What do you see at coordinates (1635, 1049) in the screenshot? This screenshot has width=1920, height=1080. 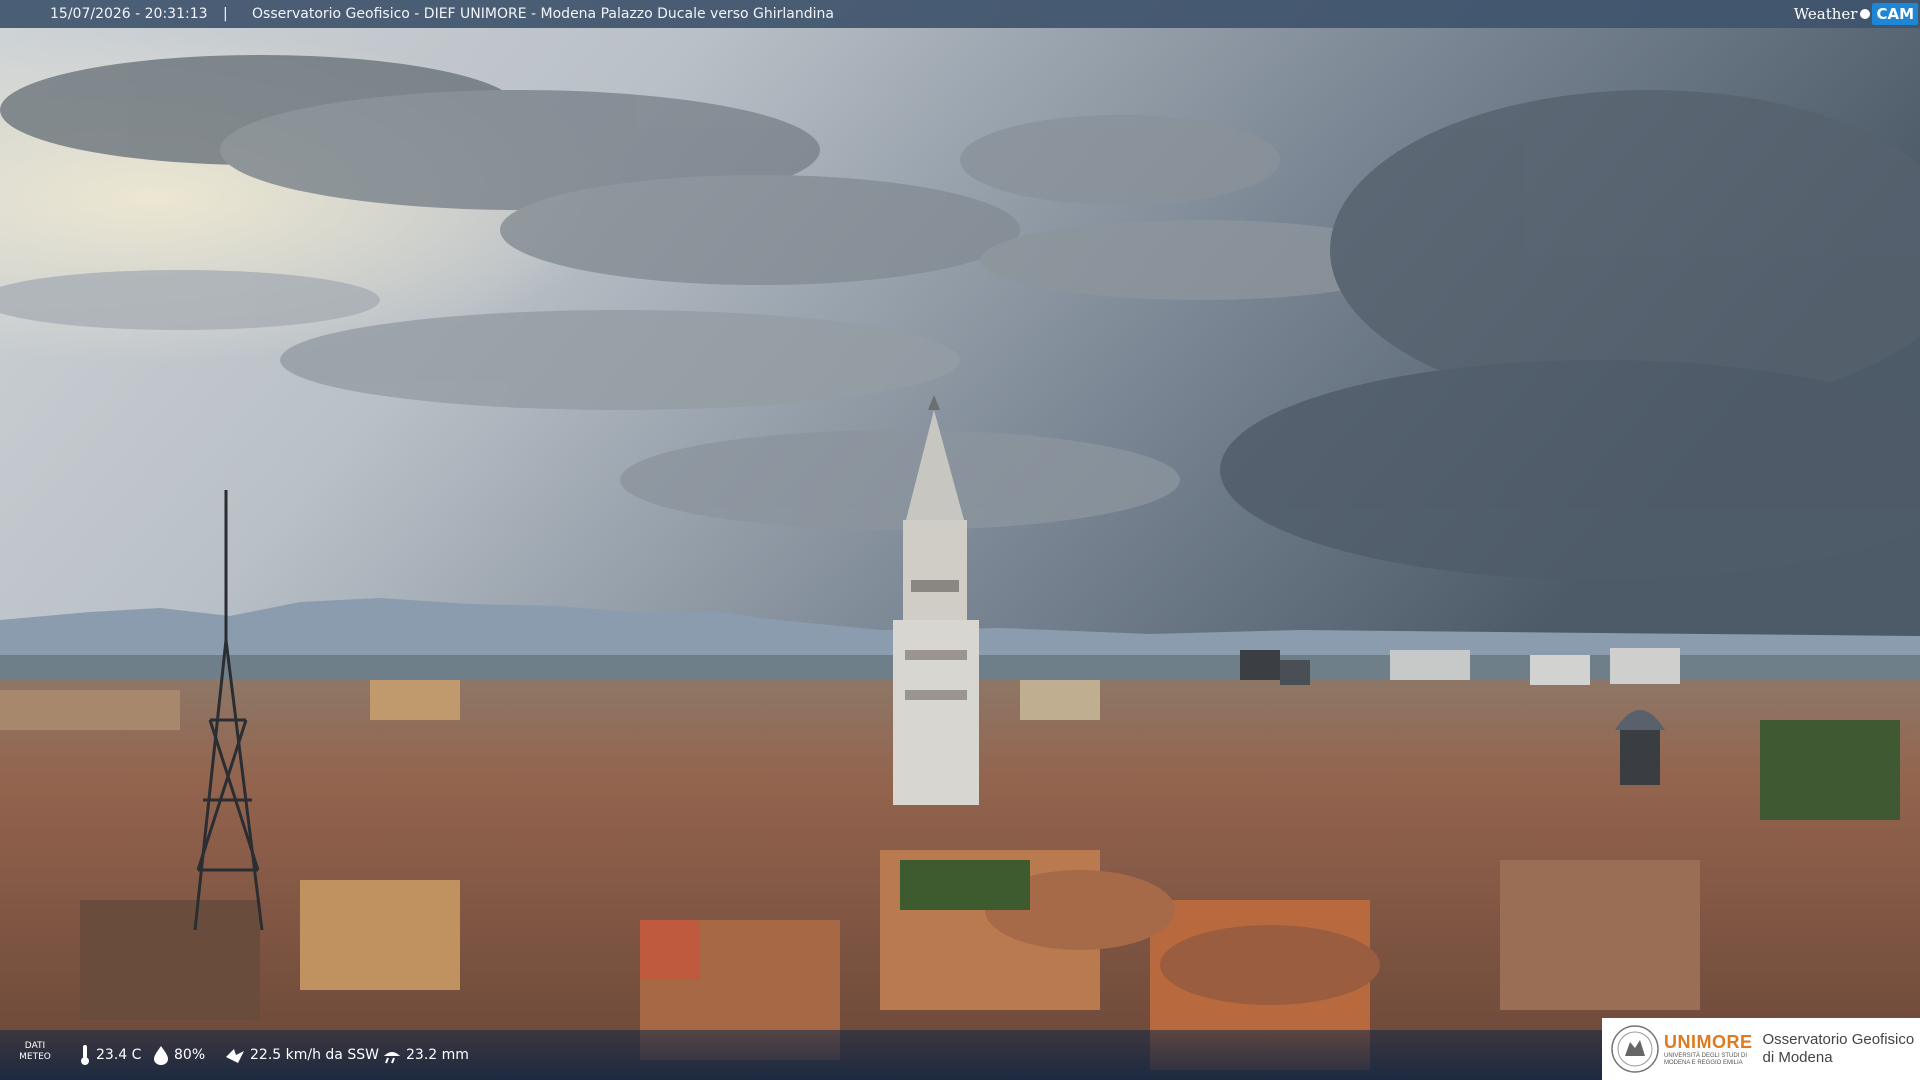 I see `university-seal-icon` at bounding box center [1635, 1049].